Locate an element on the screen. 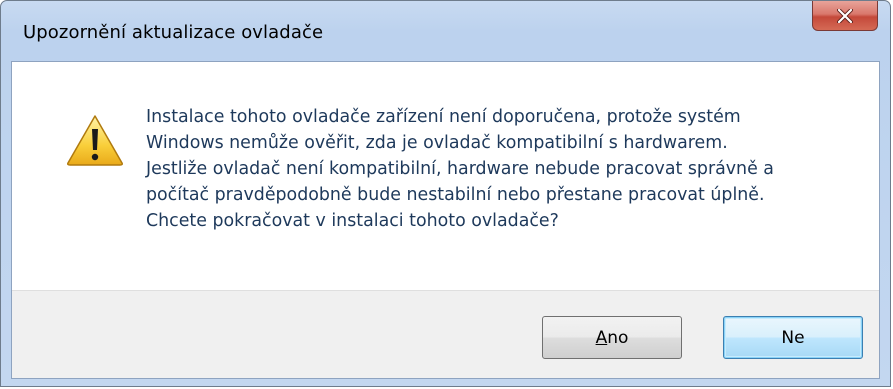  close-button is located at coordinates (845, 16).